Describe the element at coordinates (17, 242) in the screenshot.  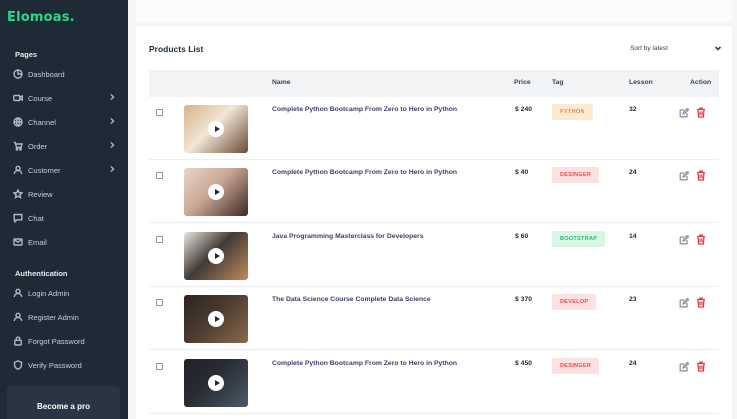
I see `mail-icon` at that location.